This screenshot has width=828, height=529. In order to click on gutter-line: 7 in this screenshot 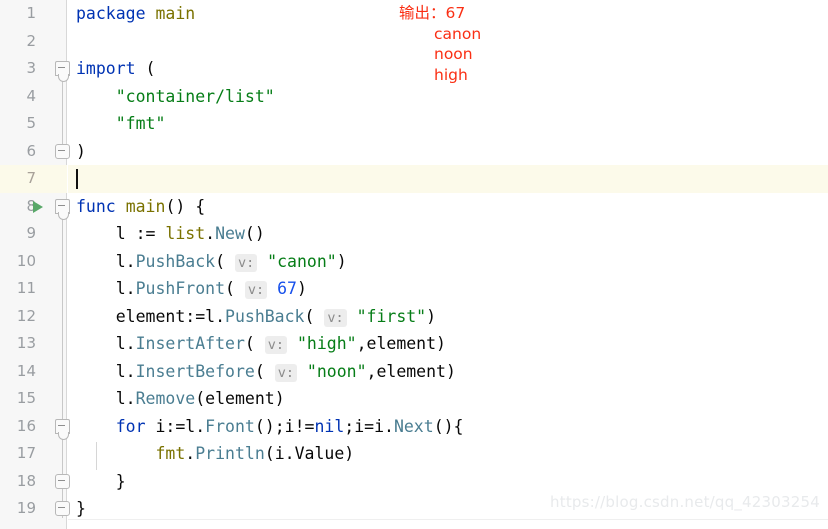, I will do `click(33, 179)`.